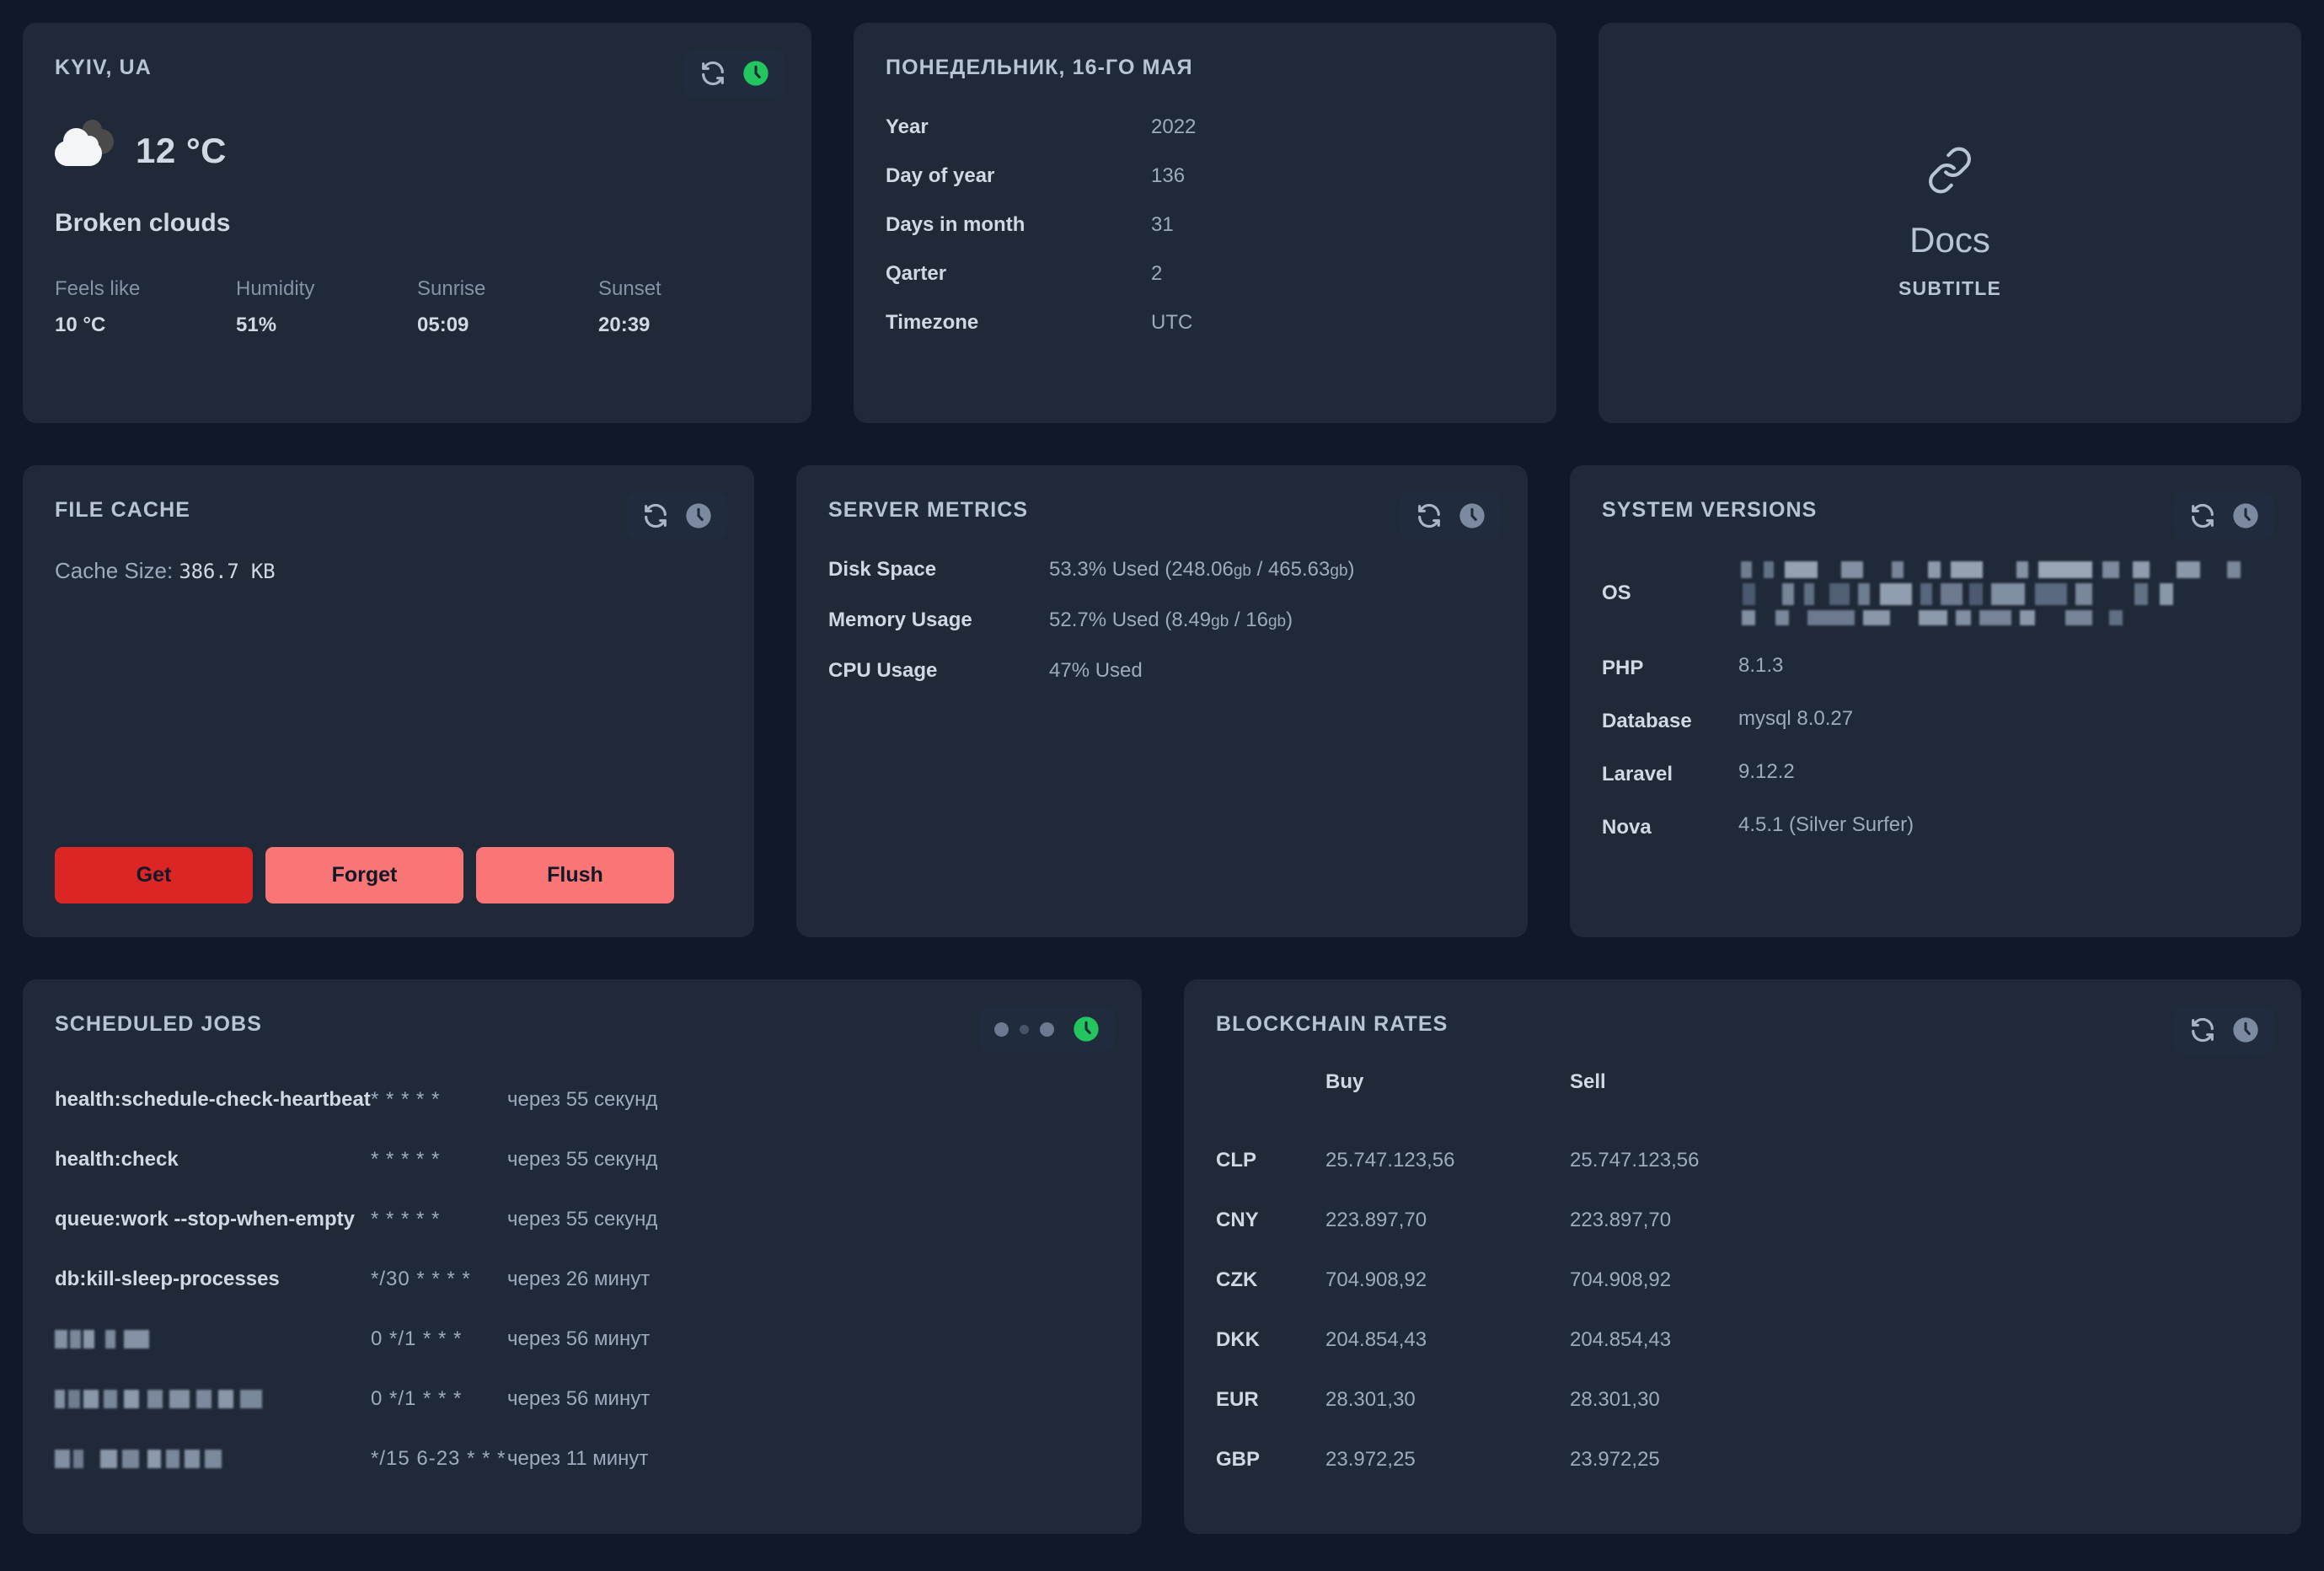 This screenshot has width=2324, height=1571. Describe the element at coordinates (1142, 569) in the screenshot. I see `metric-value-main: 53.3% Used (248.06` at that location.